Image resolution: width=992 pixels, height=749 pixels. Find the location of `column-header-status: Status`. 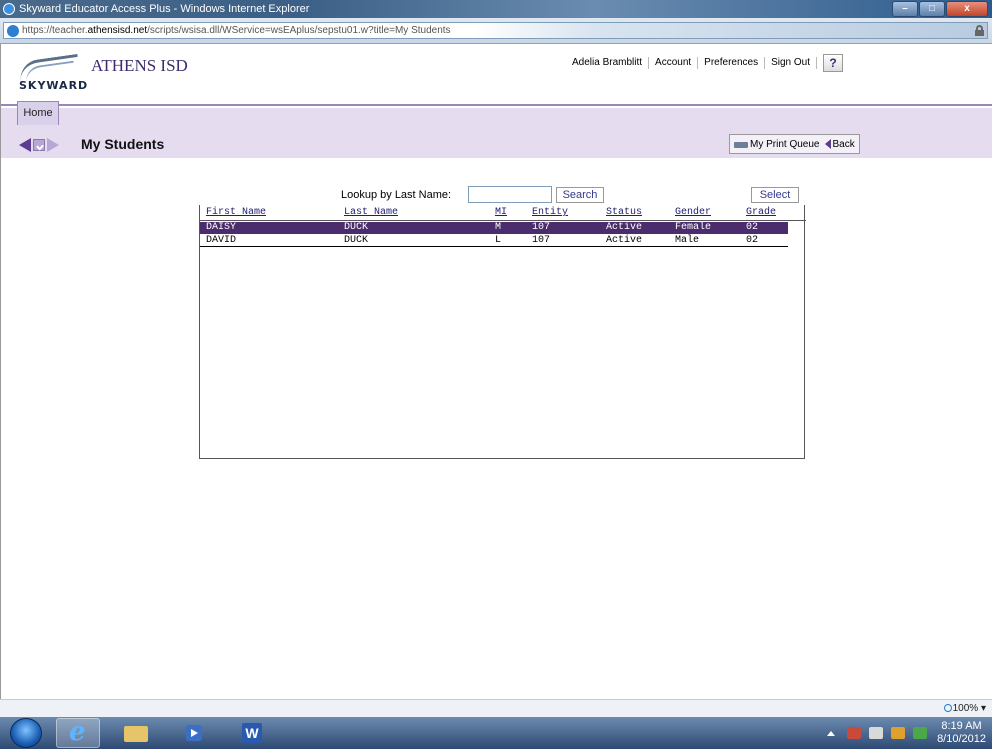

column-header-status: Status is located at coordinates (624, 212).